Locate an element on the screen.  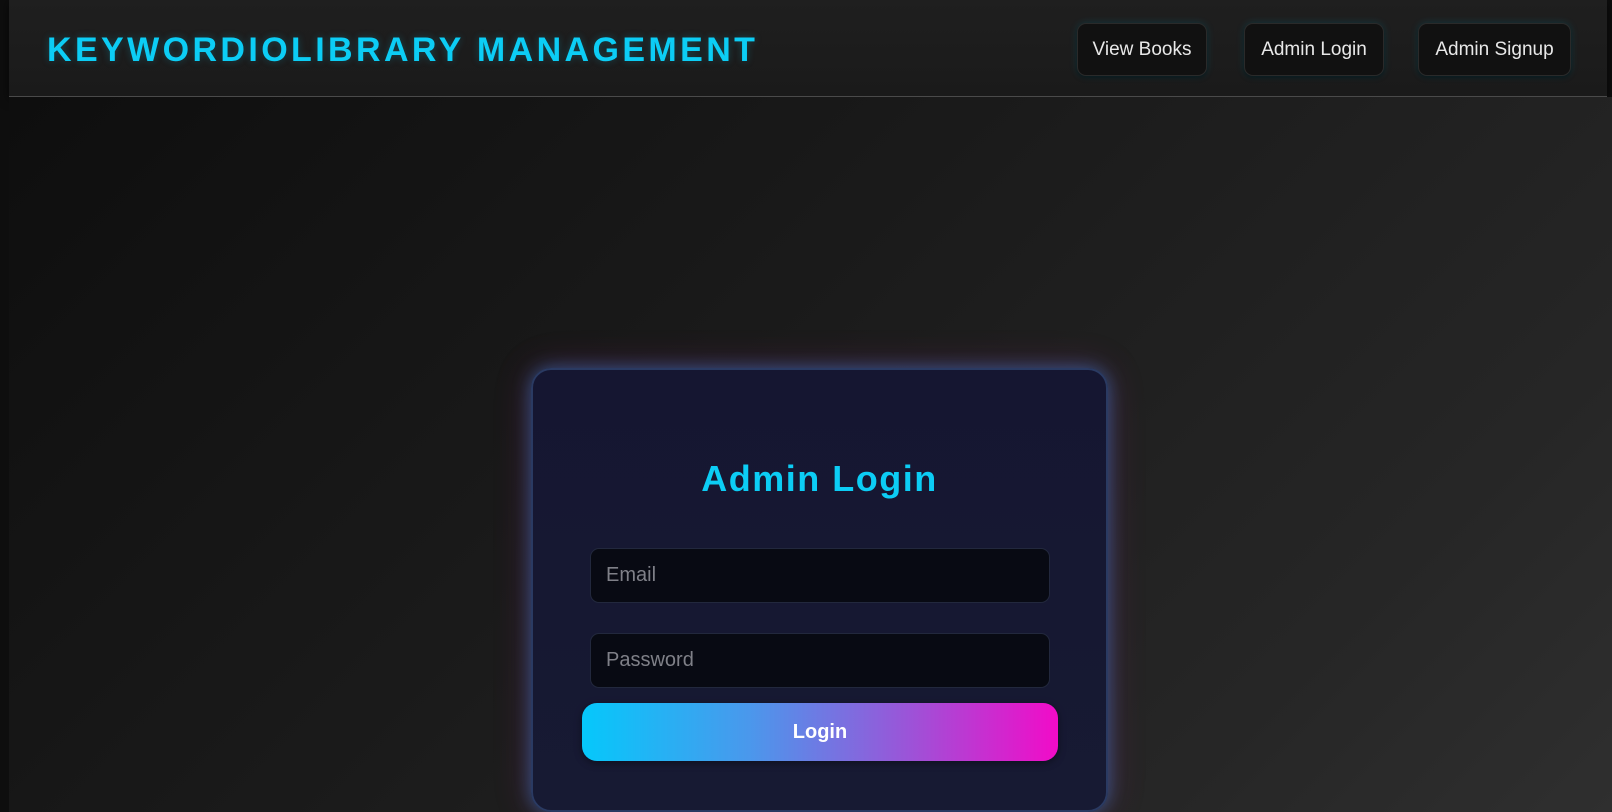
password-input is located at coordinates (820, 660).